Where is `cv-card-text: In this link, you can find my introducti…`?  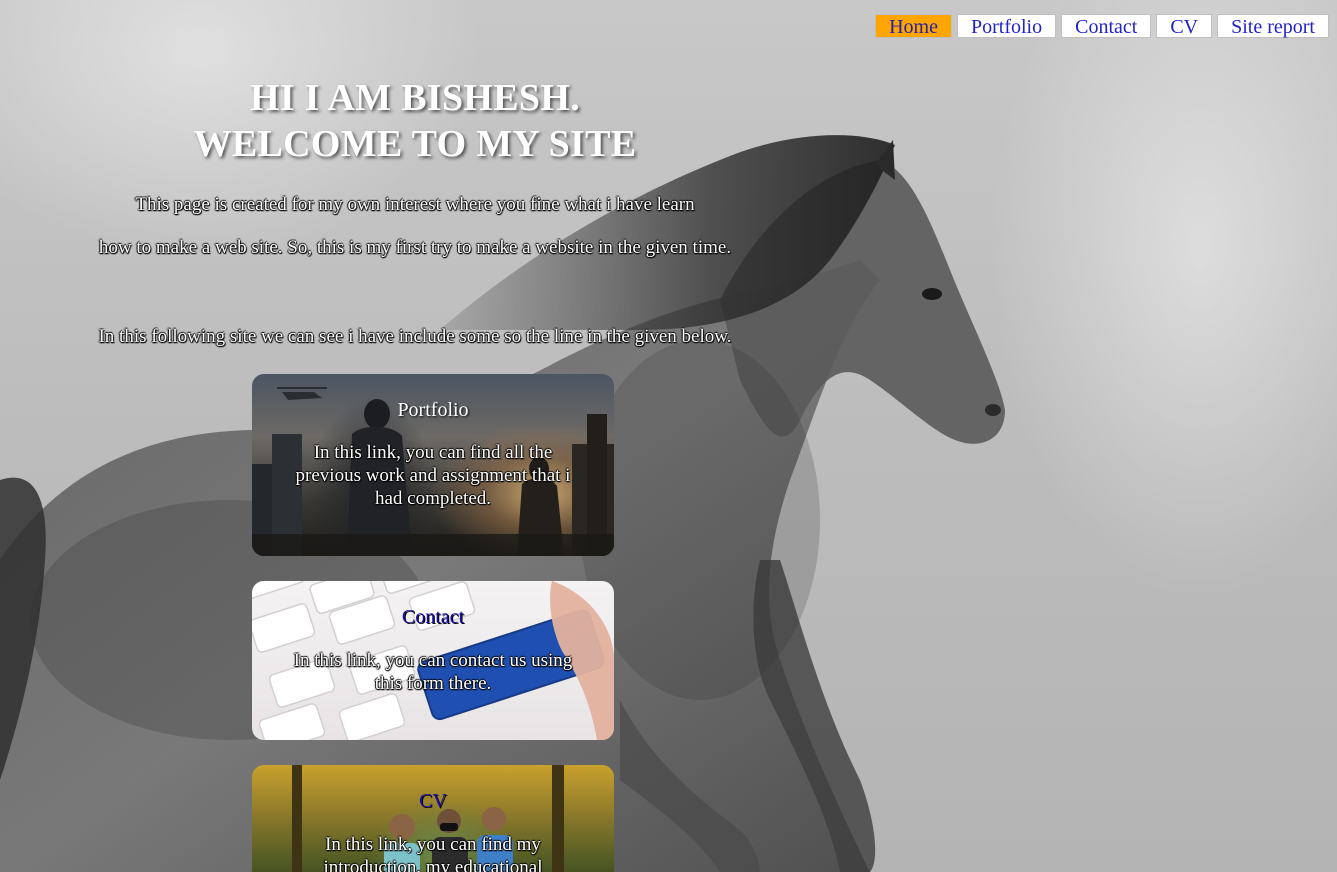
cv-card-text: In this link, you can find my introducti… is located at coordinates (433, 853).